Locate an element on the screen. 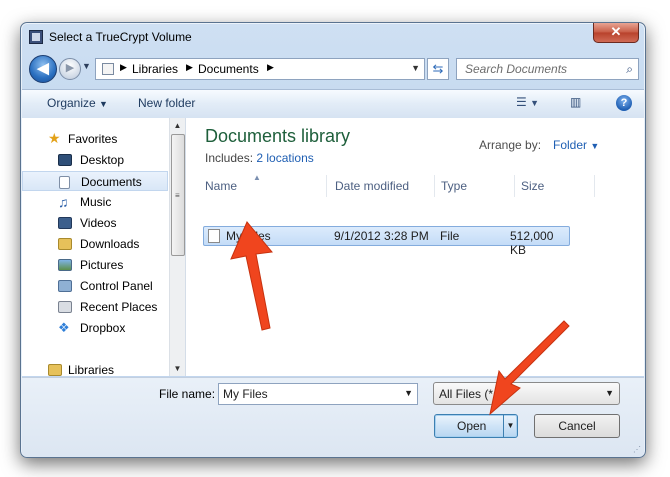 The height and width of the screenshot is (477, 670). cancel-button: Cancel is located at coordinates (577, 426).